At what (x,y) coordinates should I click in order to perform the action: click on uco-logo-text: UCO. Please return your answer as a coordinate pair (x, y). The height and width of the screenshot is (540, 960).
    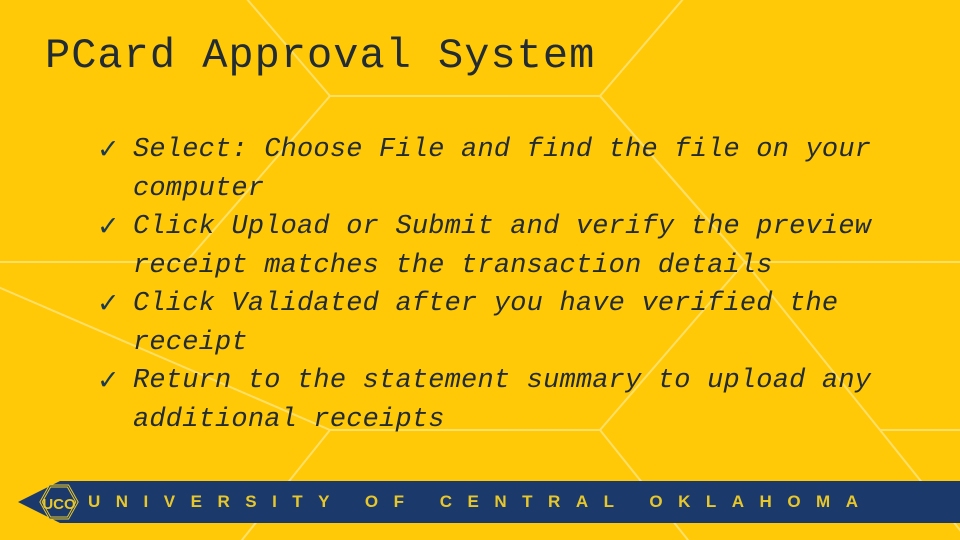
    Looking at the image, I should click on (59, 504).